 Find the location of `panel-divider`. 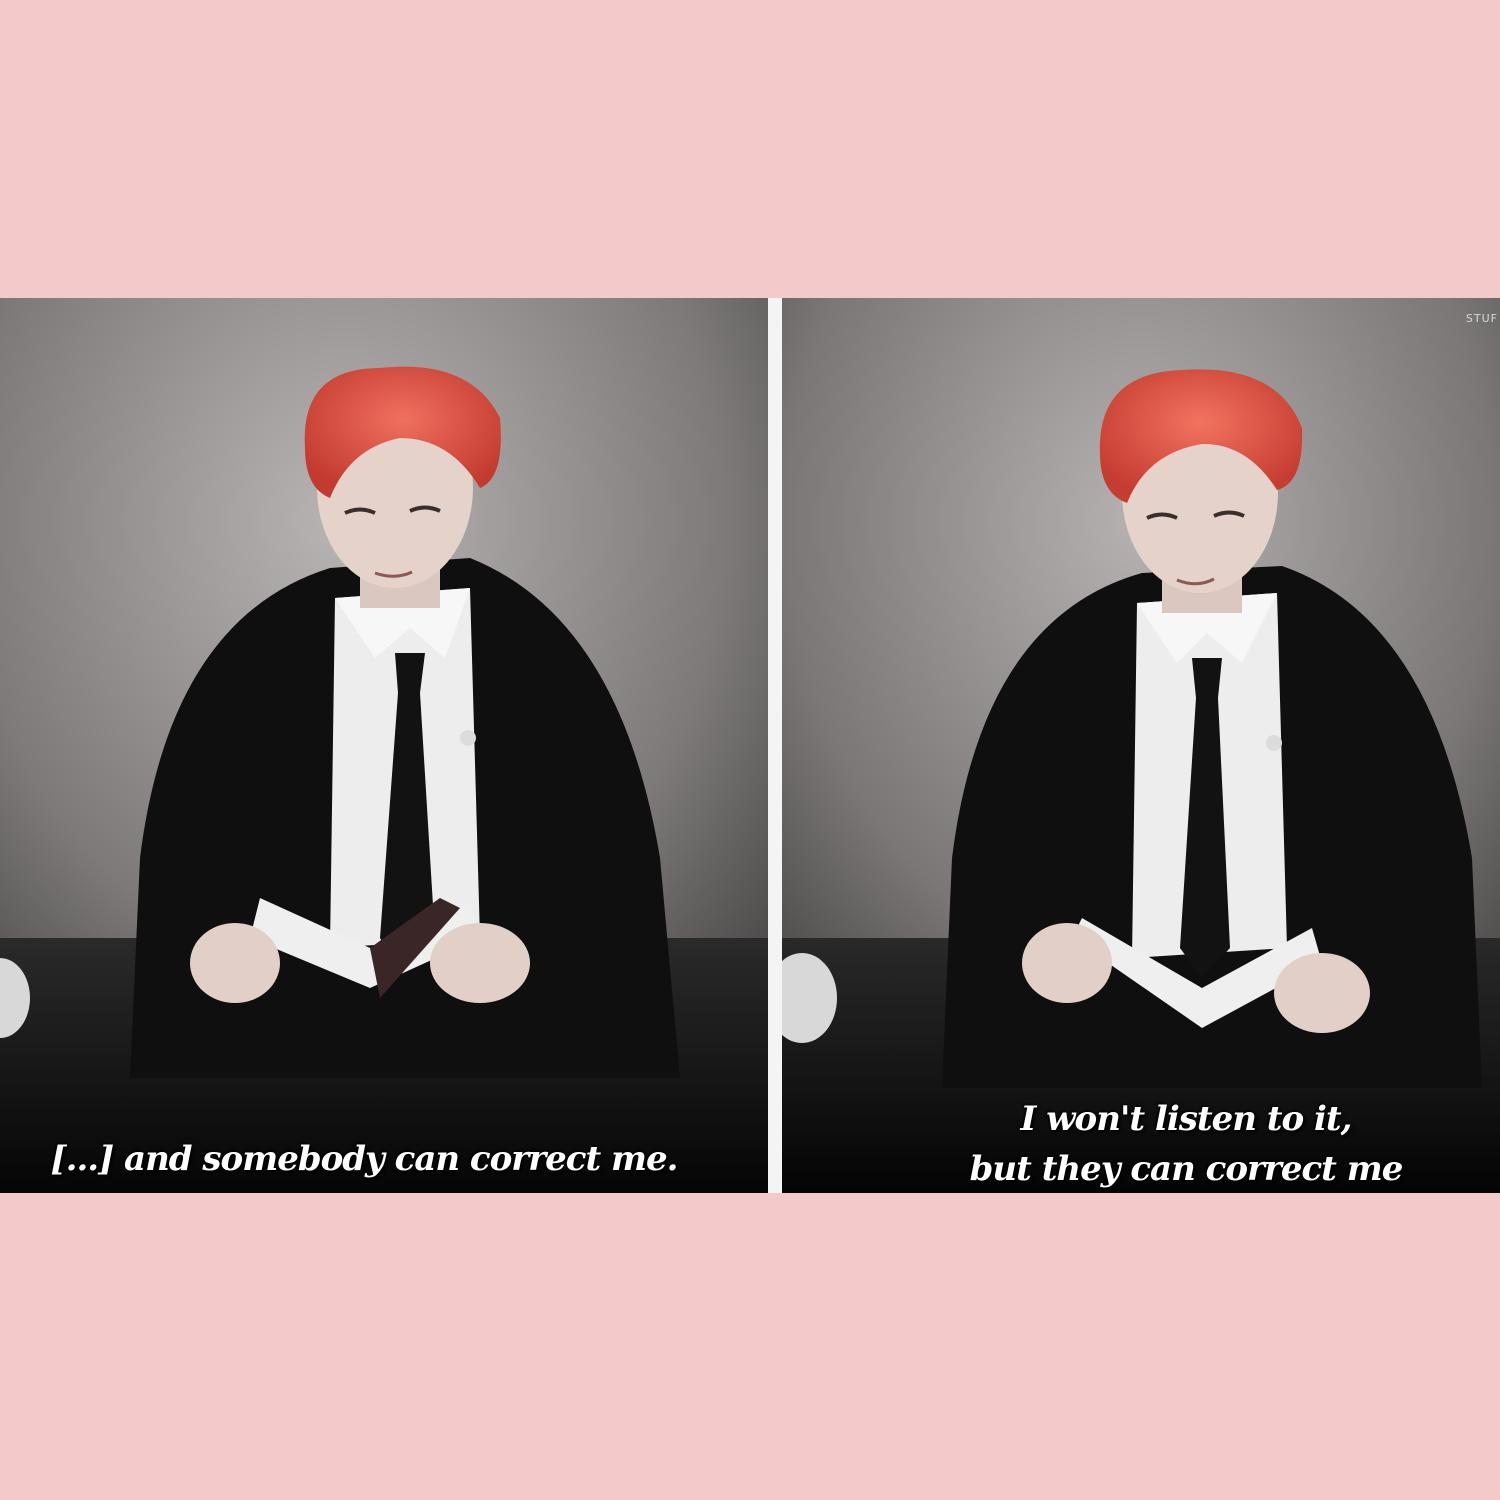

panel-divider is located at coordinates (775, 745).